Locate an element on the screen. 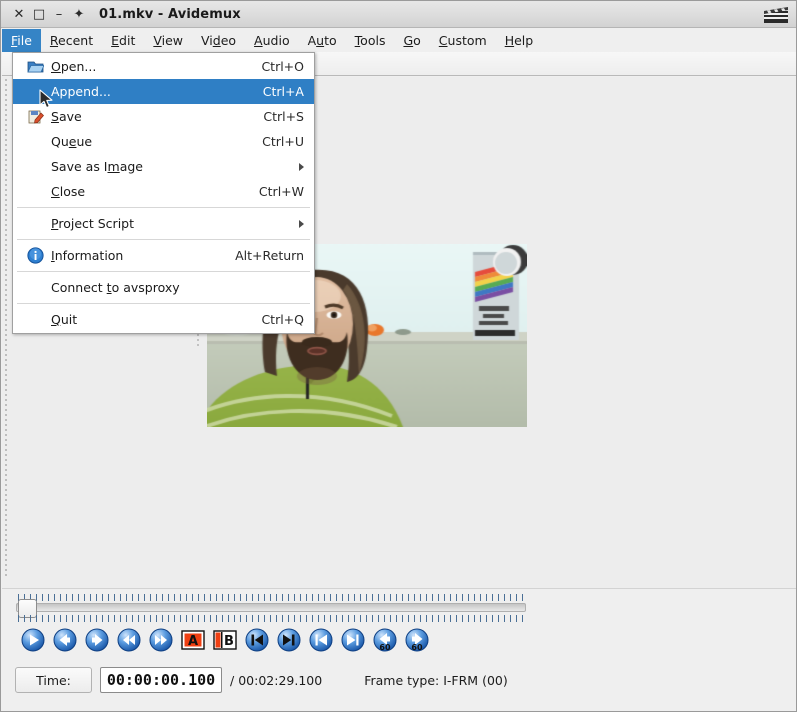 This screenshot has width=797, height=712. maximize-button: □ is located at coordinates (39, 14).